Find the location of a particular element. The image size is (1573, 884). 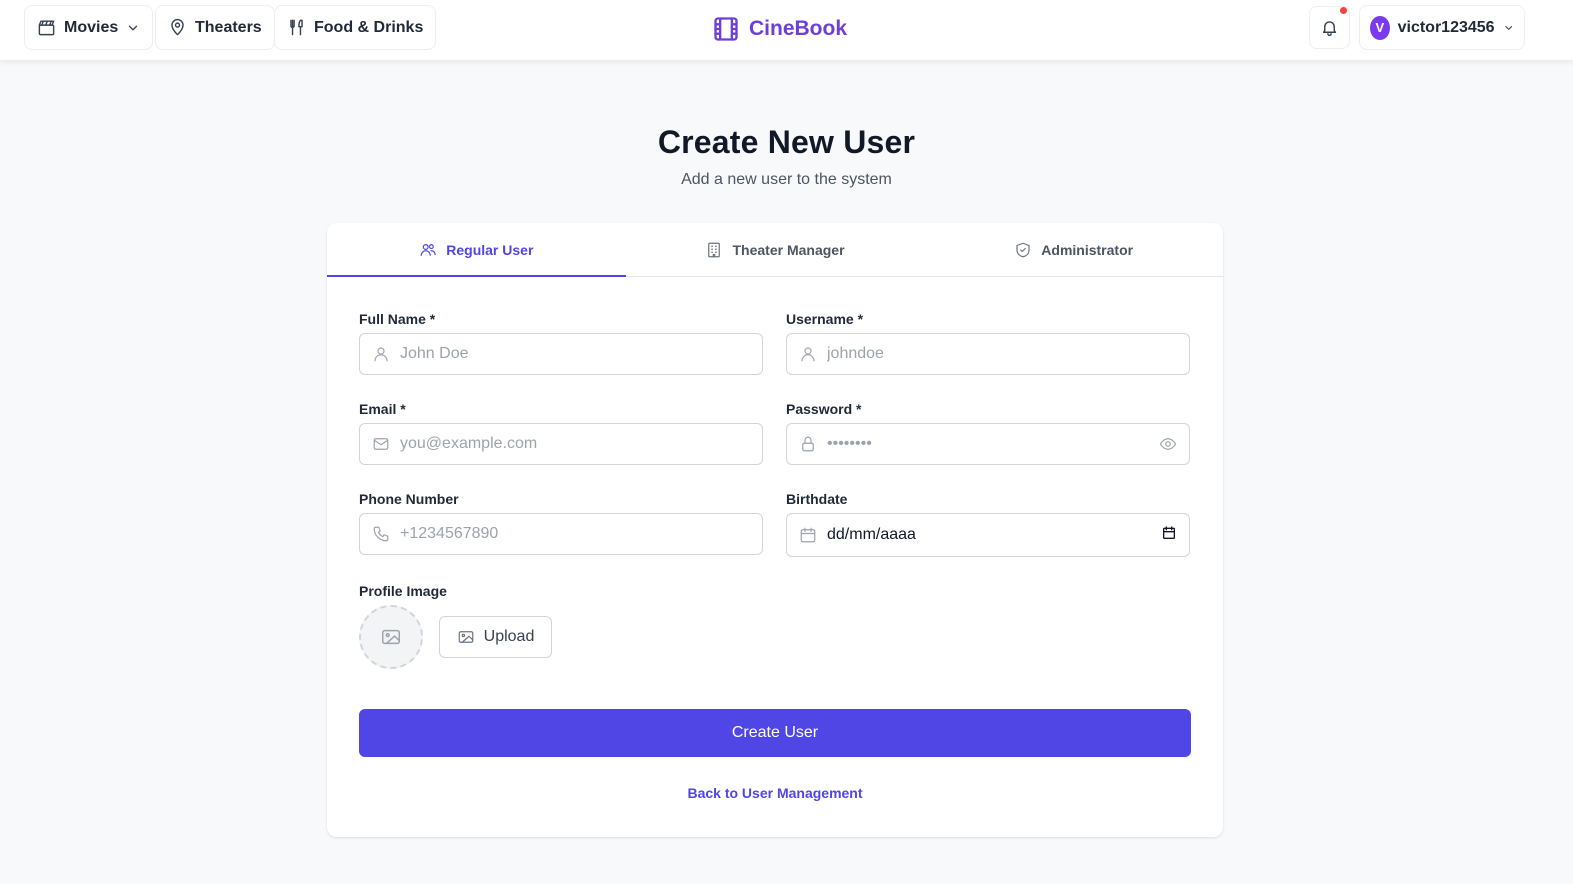

email-input is located at coordinates (575, 444).